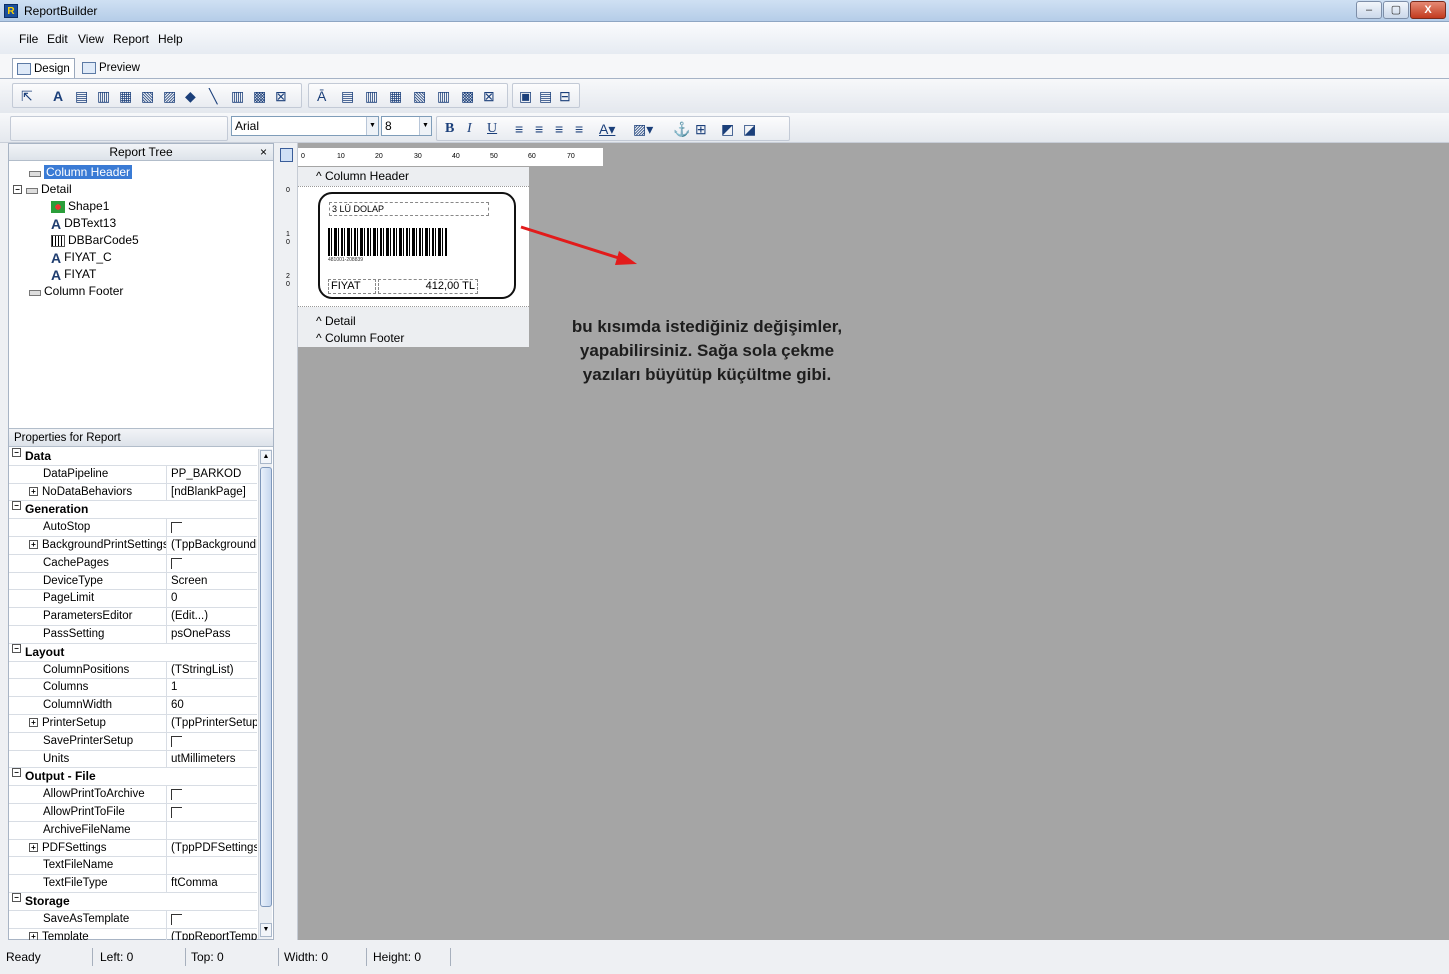 The height and width of the screenshot is (974, 1449). I want to click on property-row: AllowPrintToArchive, so click(133, 795).